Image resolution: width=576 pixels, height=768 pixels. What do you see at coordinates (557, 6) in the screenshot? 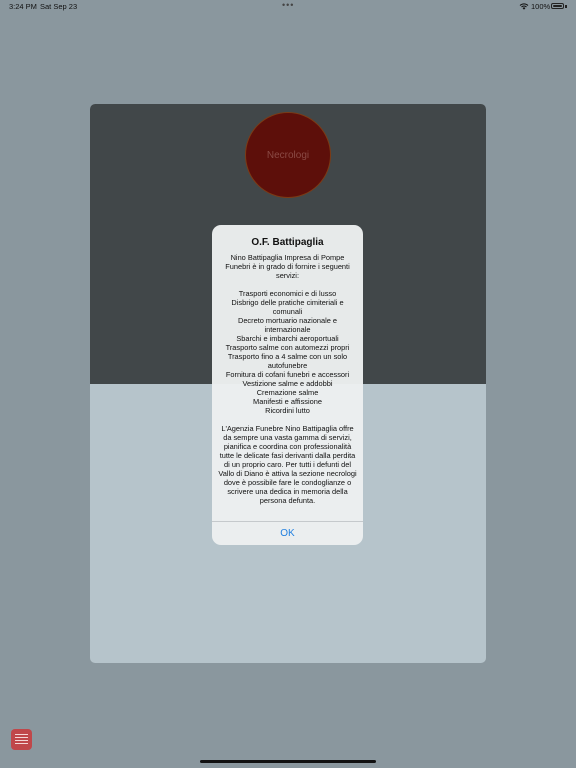
I see `battery-icon` at bounding box center [557, 6].